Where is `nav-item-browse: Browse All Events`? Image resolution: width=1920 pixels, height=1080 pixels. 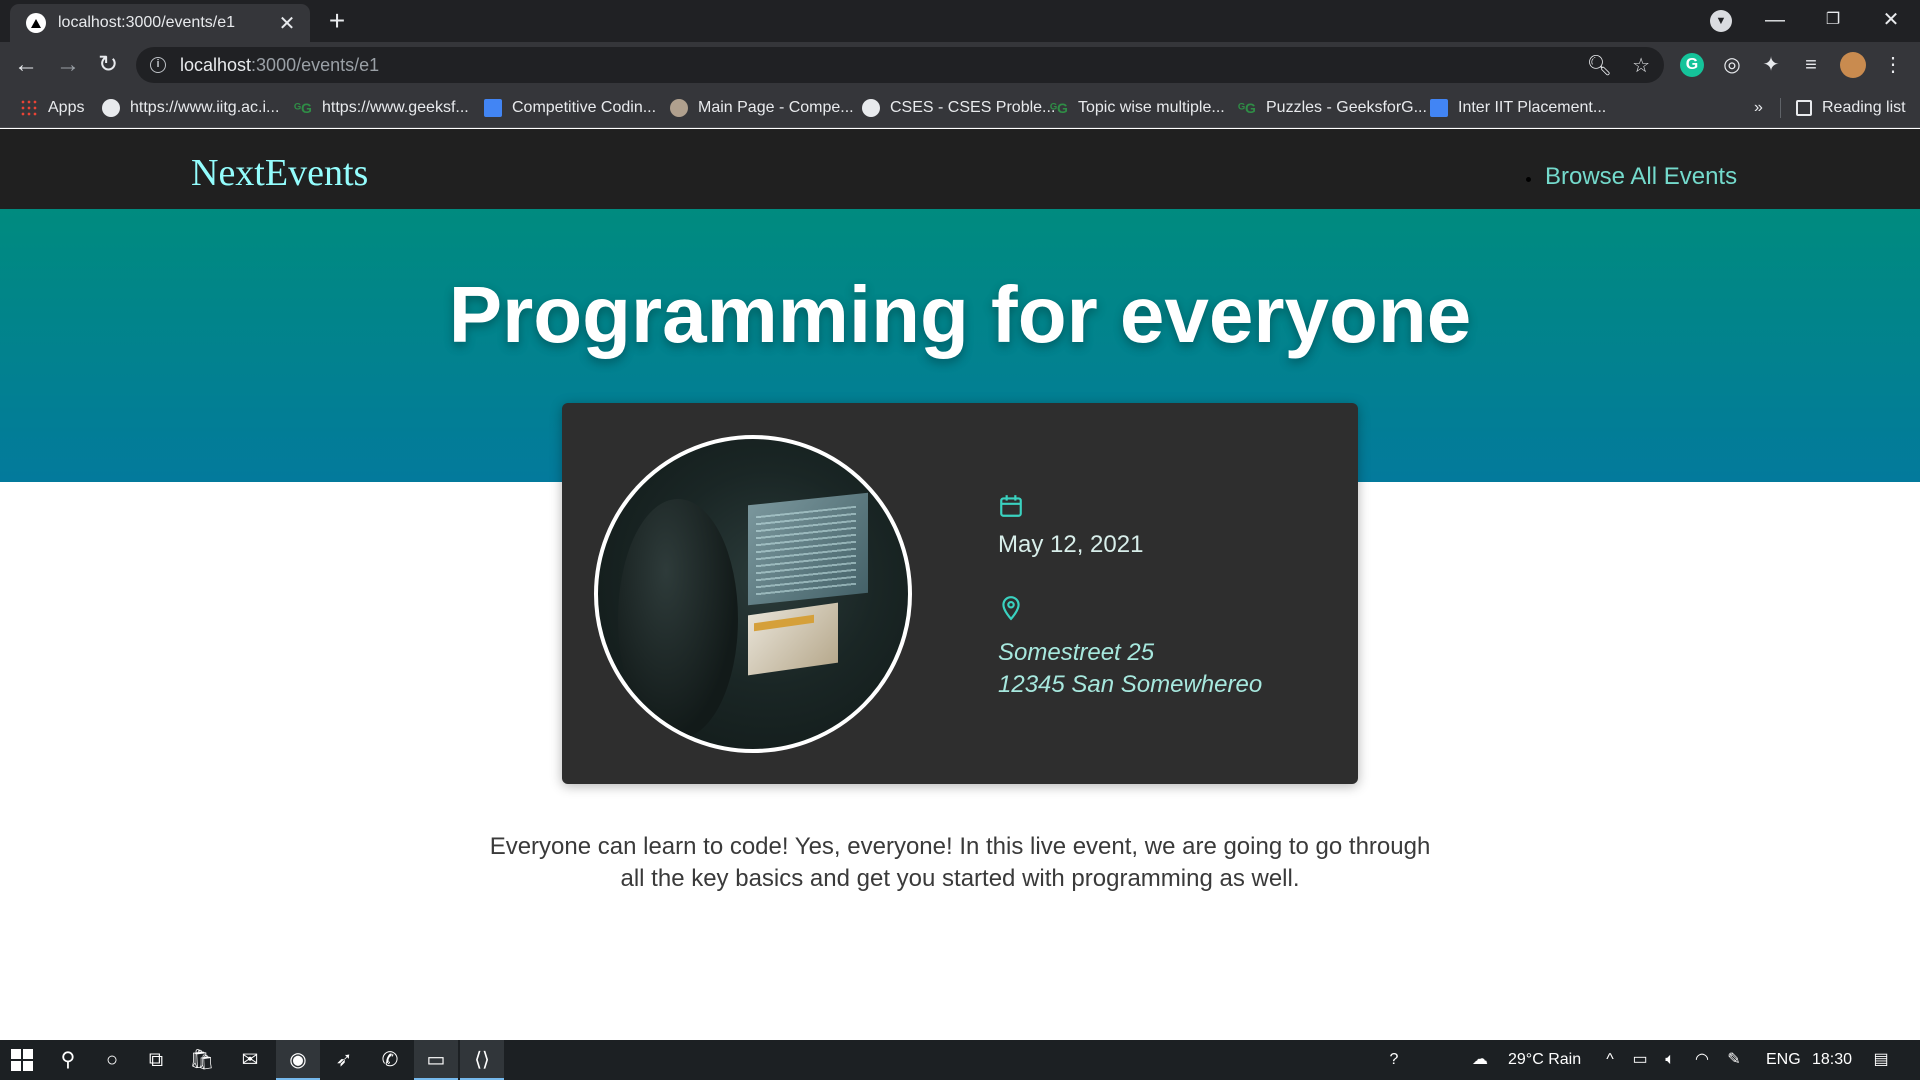 nav-item-browse: Browse All Events is located at coordinates (1631, 177).